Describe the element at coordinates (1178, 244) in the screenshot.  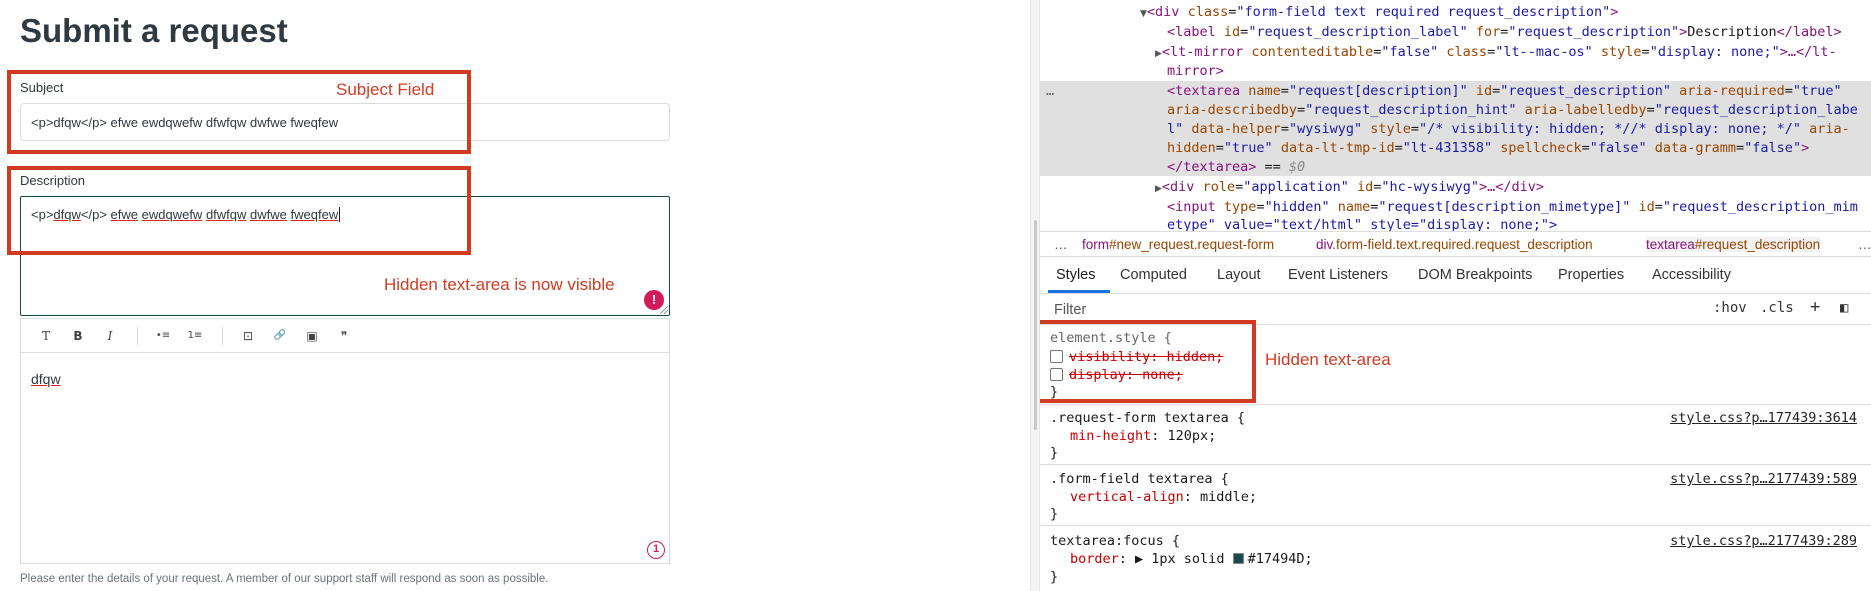
I see `breadcrumb-form: form#new_request.request-form` at that location.